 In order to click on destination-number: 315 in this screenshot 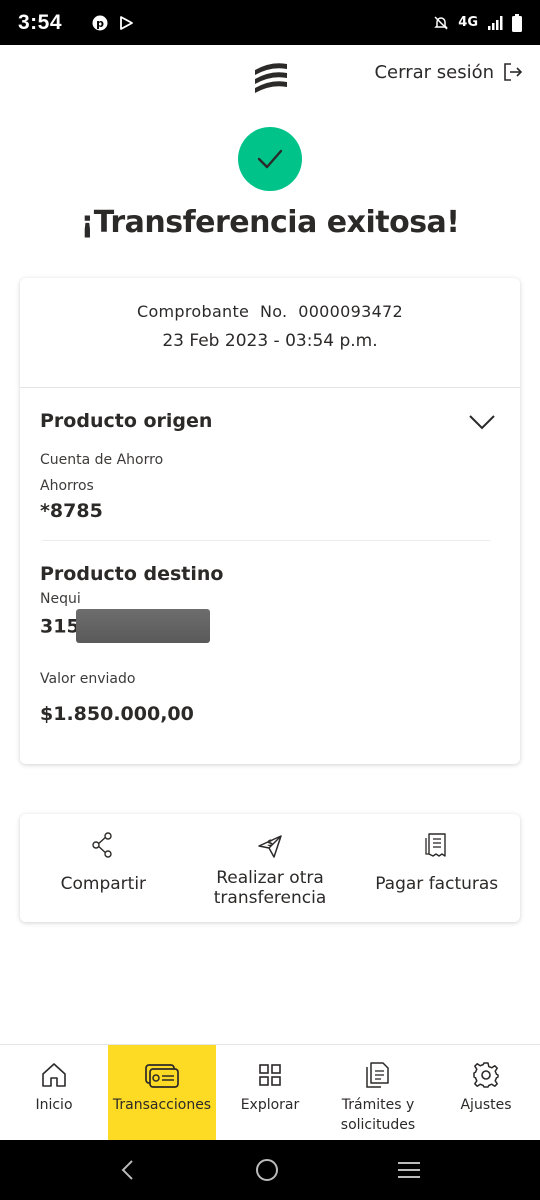, I will do `click(270, 627)`.